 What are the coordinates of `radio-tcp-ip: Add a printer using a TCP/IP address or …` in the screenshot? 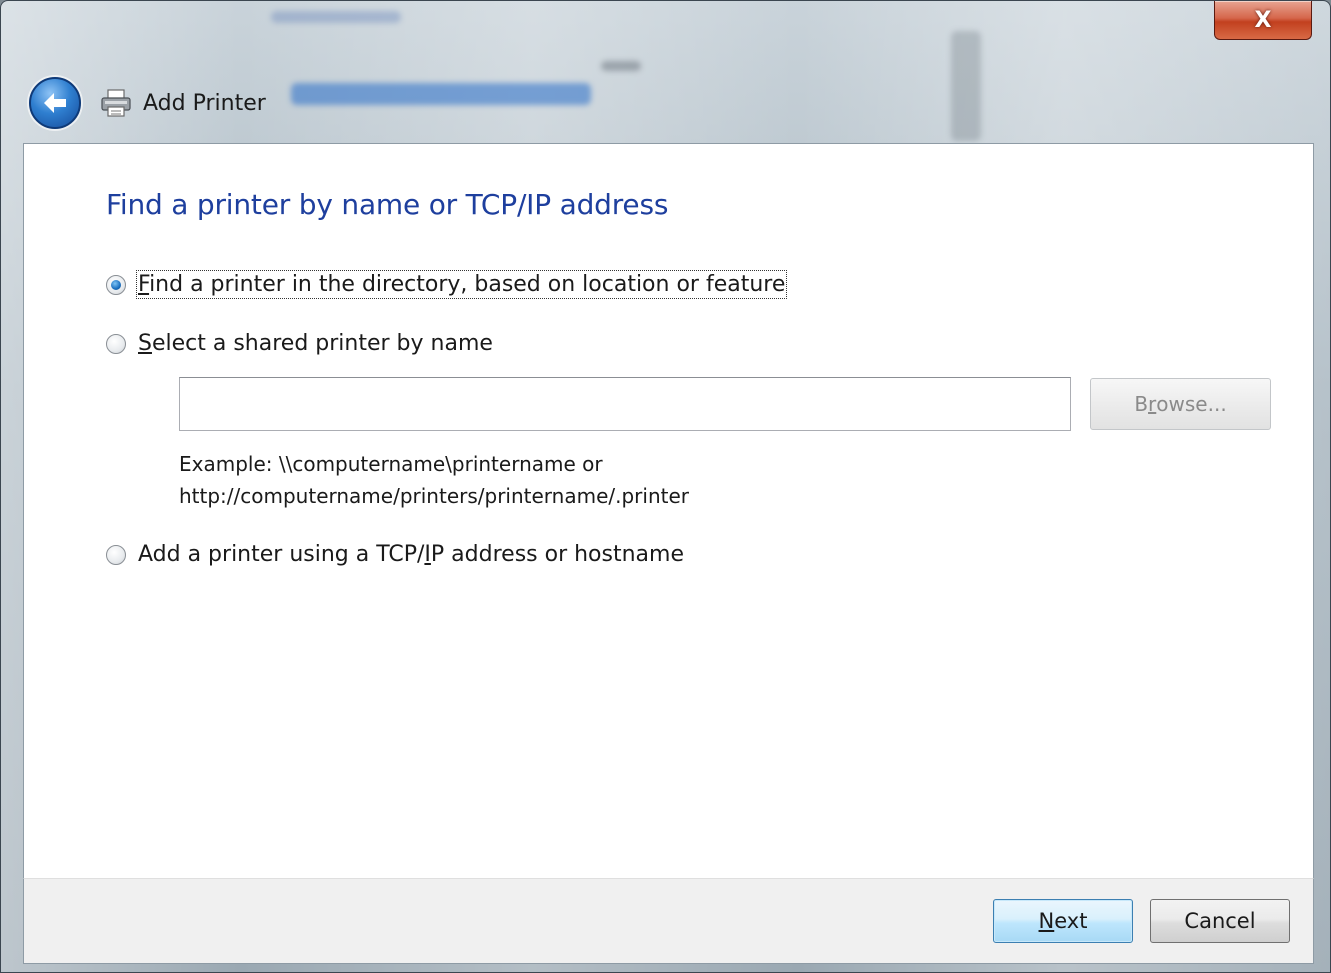 It's located at (395, 554).